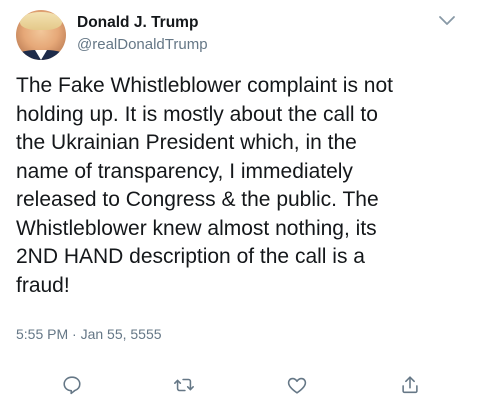 This screenshot has width=480, height=410. Describe the element at coordinates (297, 385) in the screenshot. I see `heart-icon` at that location.